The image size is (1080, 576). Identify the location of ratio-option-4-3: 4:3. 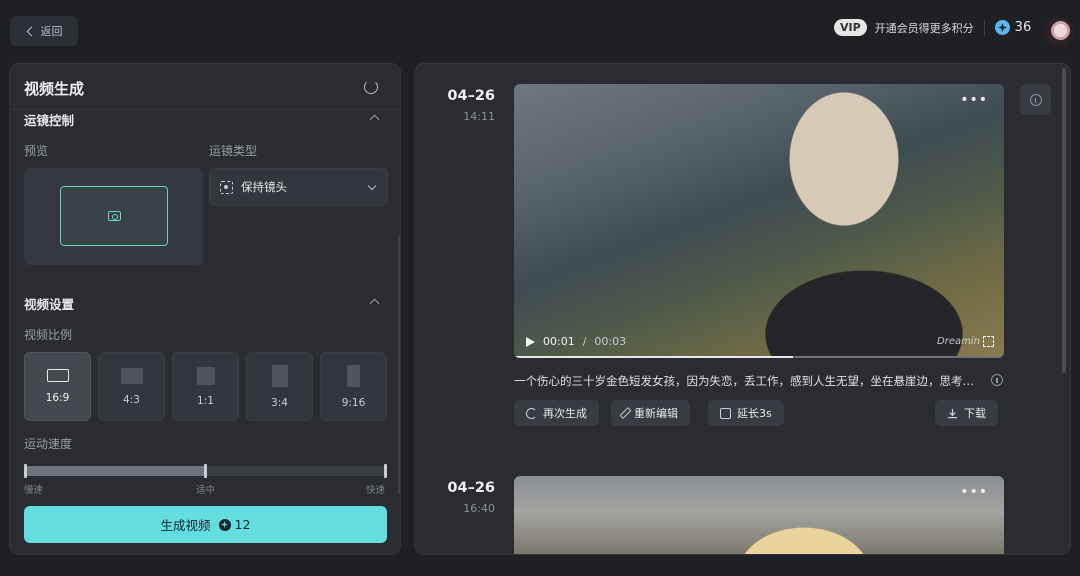
(131, 386).